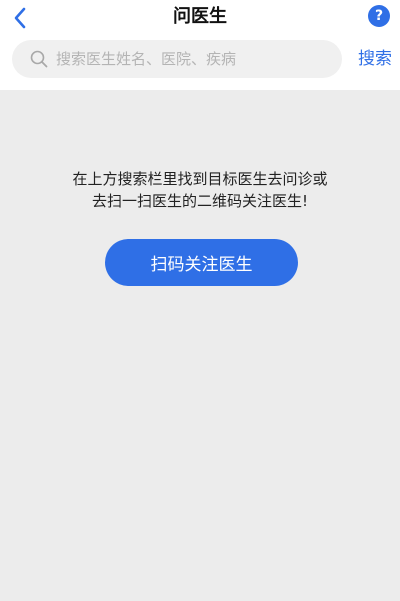 The width and height of the screenshot is (400, 601). I want to click on search-input, so click(191, 59).